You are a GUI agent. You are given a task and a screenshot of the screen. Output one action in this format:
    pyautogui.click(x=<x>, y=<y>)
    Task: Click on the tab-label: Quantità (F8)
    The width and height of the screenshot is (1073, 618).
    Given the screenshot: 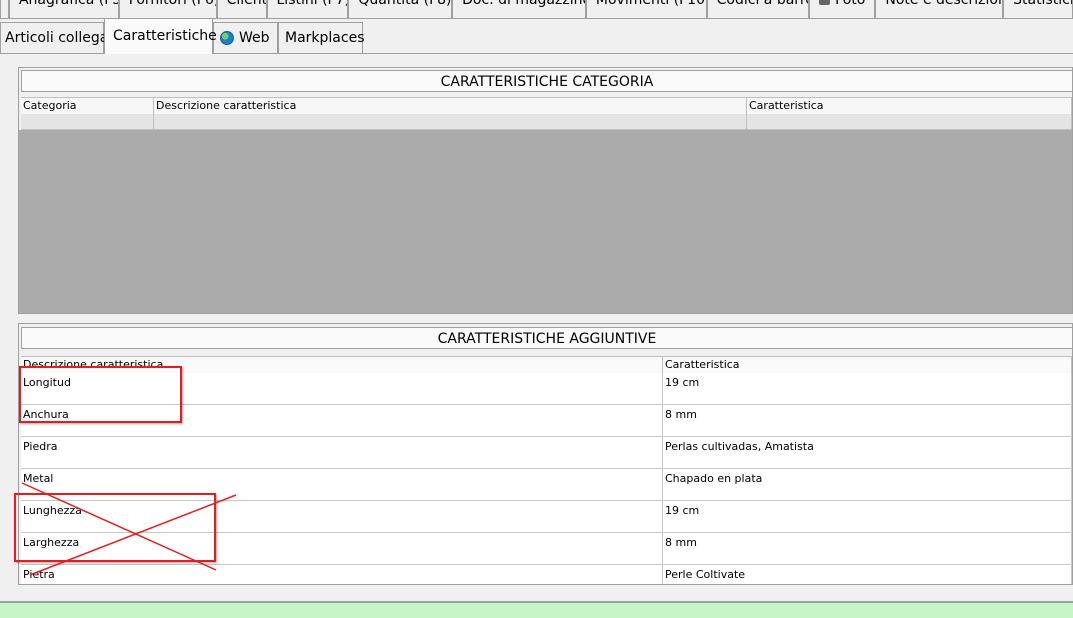 What is the action you would take?
    pyautogui.click(x=405, y=4)
    